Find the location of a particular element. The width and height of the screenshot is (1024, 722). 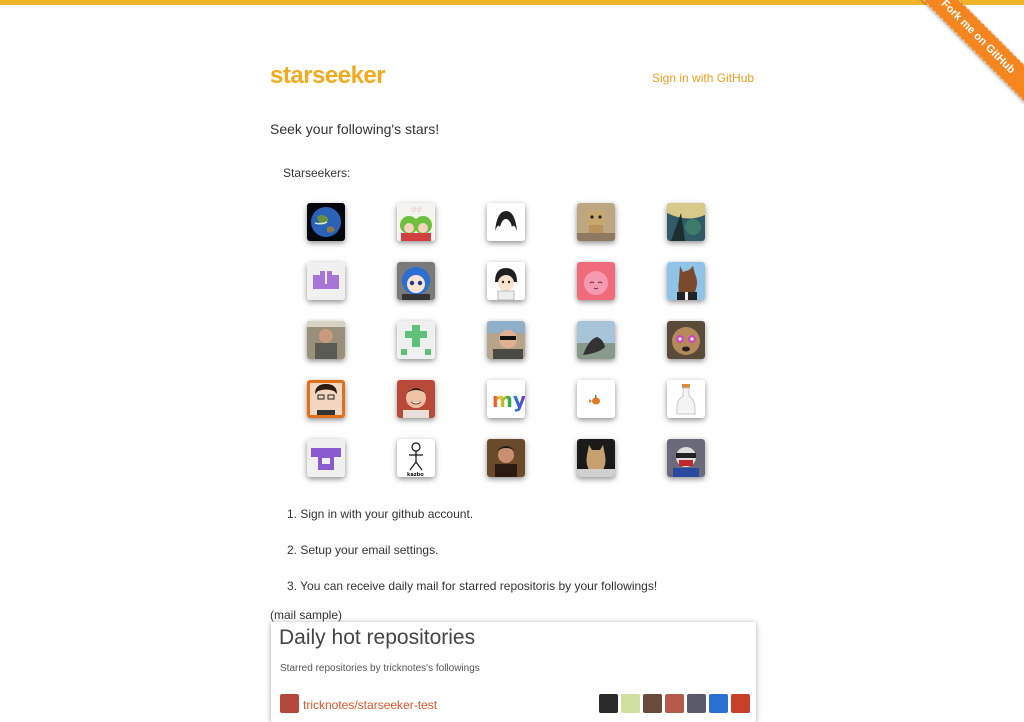

glasses-man-avatar is located at coordinates (326, 399).